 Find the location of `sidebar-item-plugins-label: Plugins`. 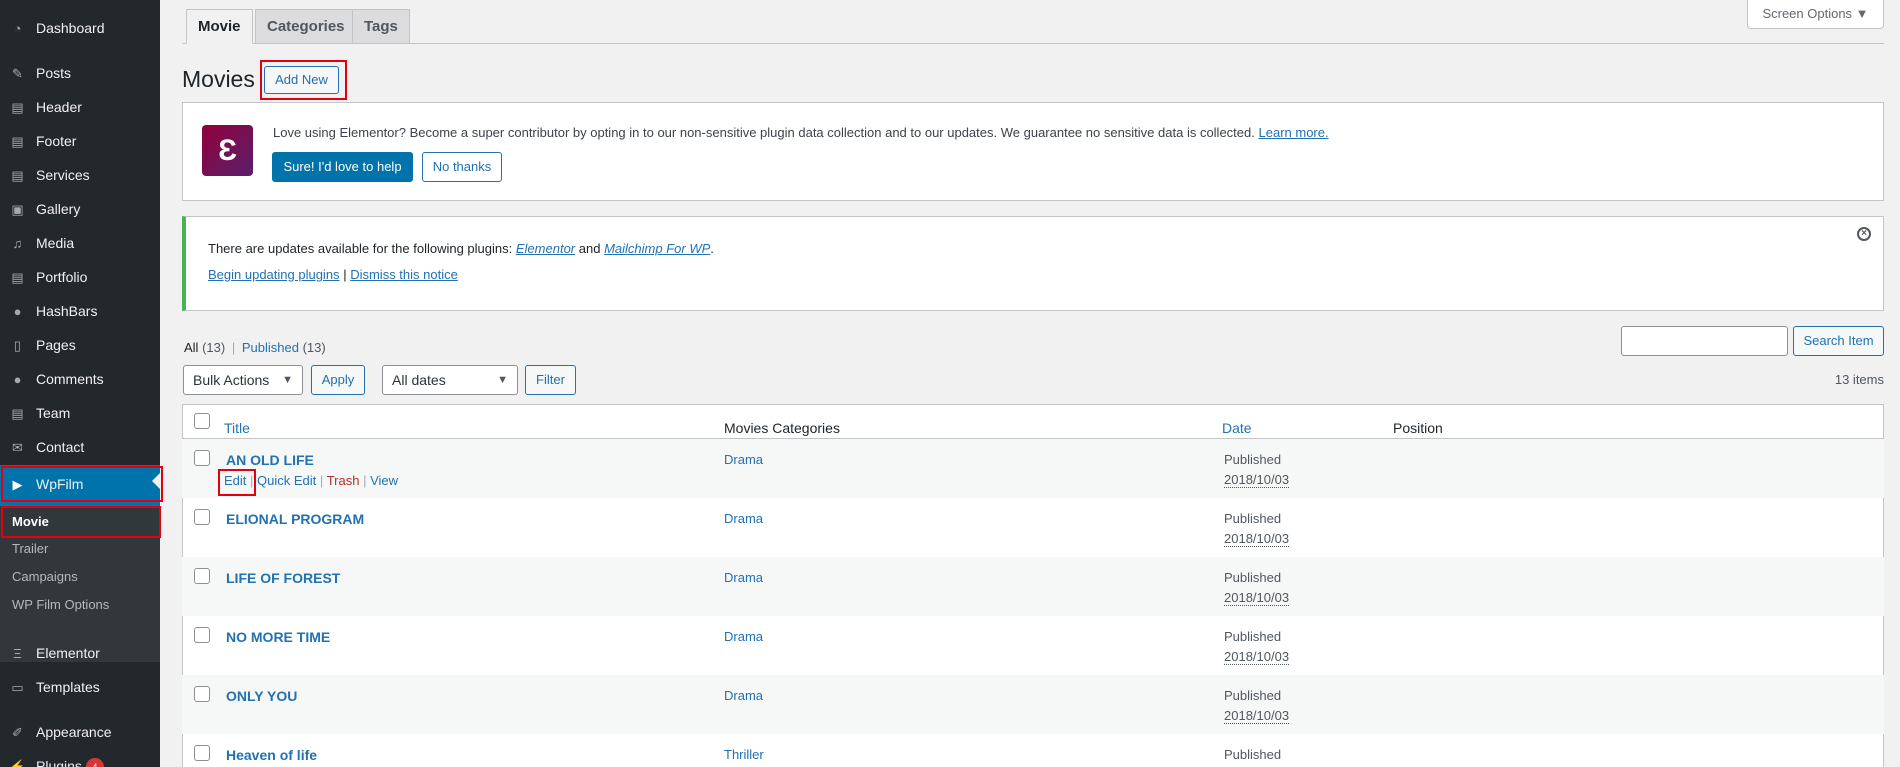

sidebar-item-plugins-label: Plugins is located at coordinates (59, 762).